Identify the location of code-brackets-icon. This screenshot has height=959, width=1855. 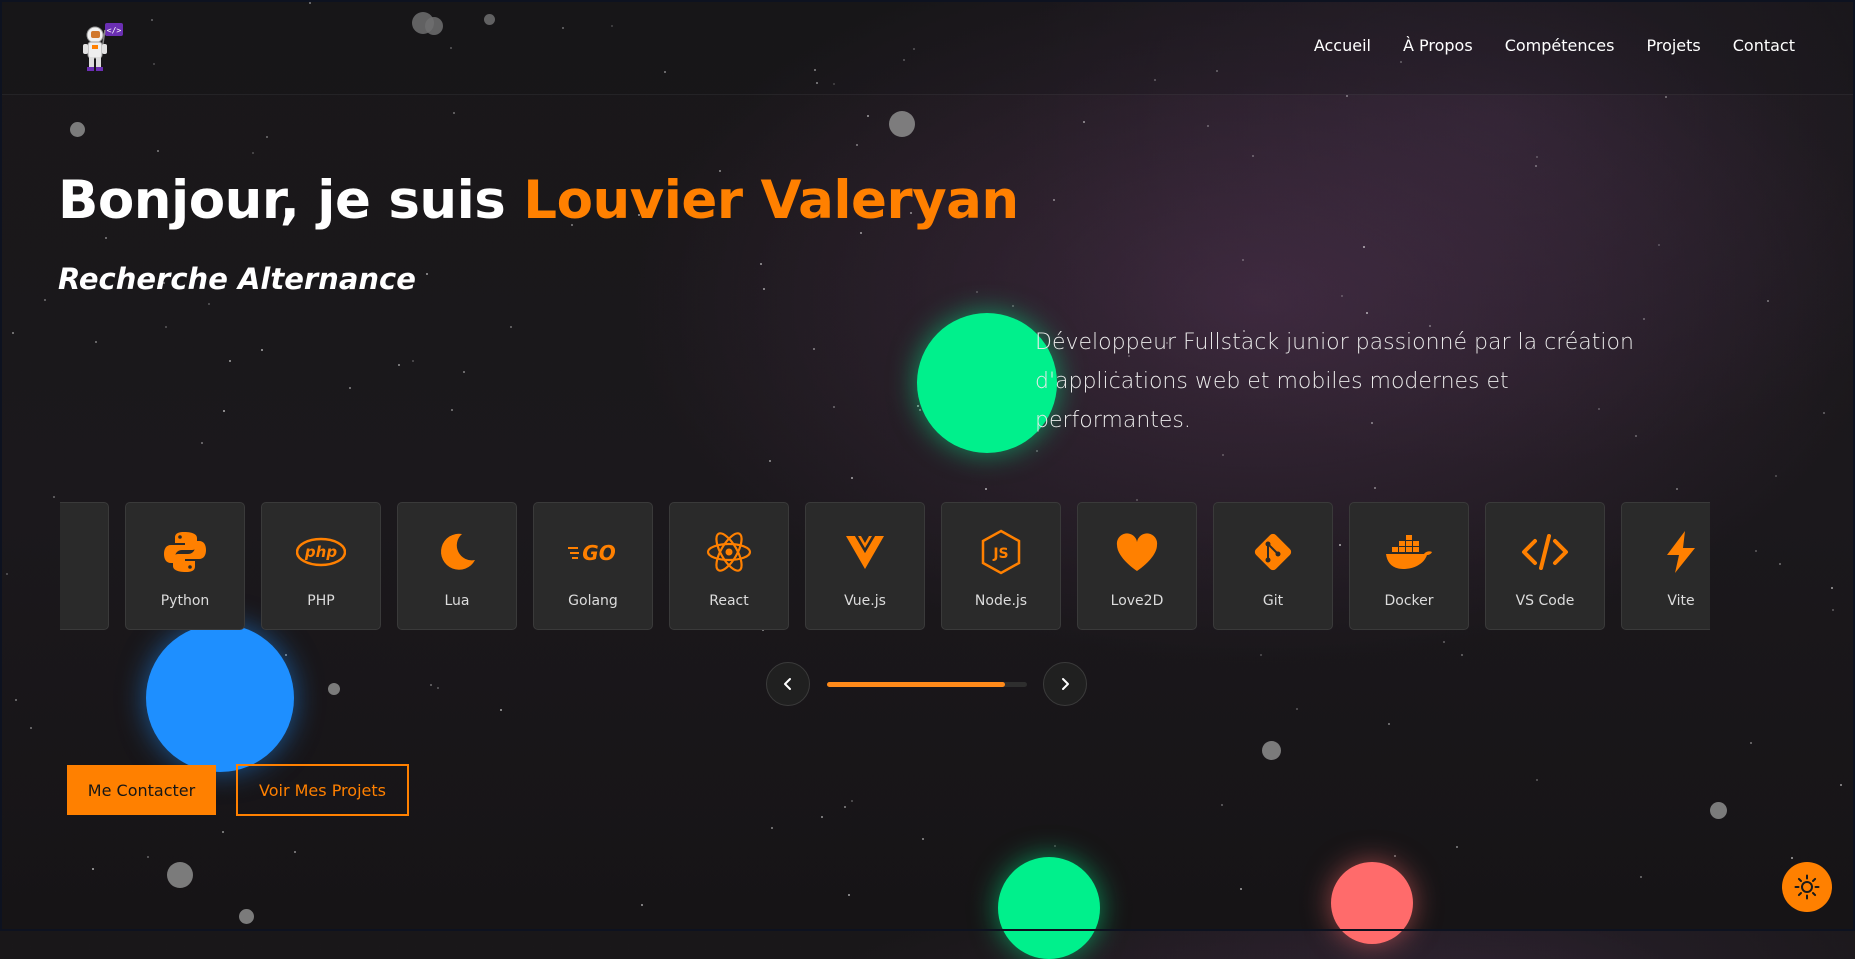
(1545, 552).